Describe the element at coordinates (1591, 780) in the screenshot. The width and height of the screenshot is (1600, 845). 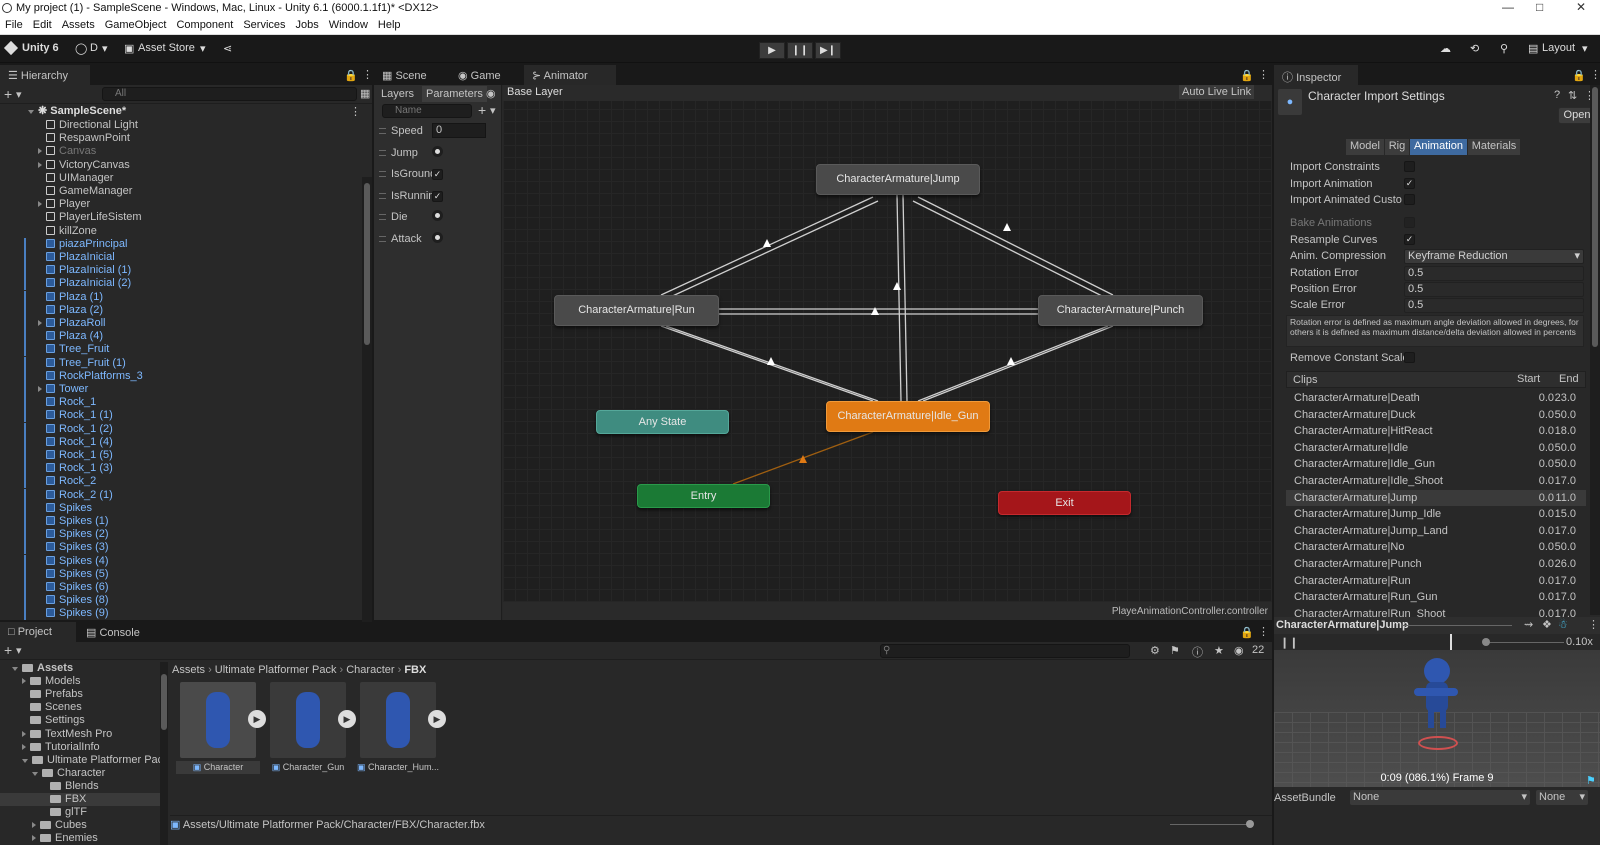
I see `tag-icon: ⚑` at that location.